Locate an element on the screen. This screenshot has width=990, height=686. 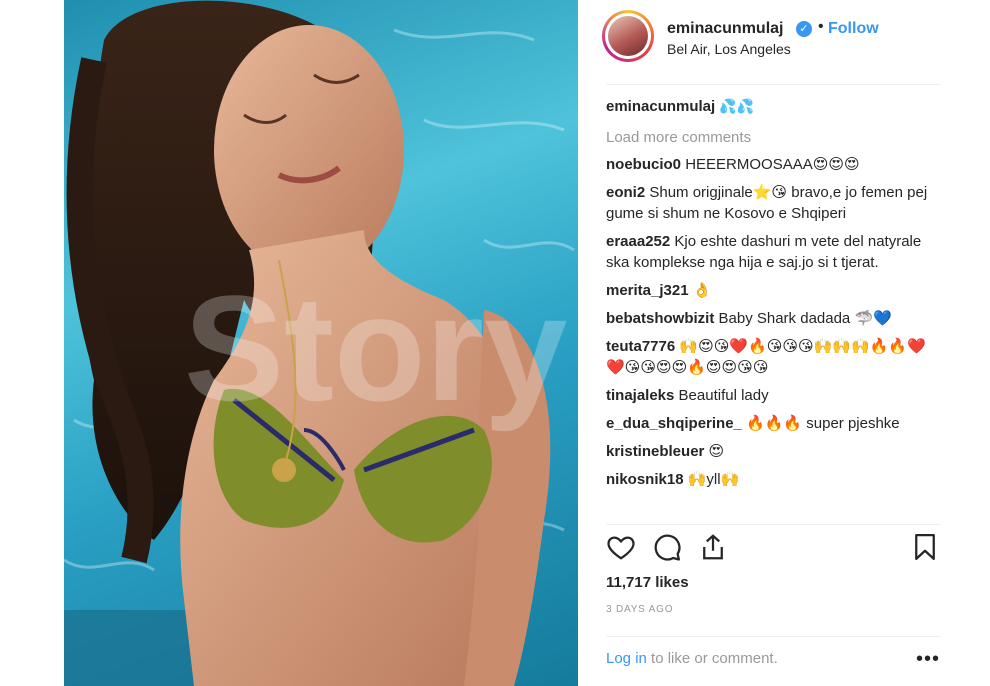
comment-username: e_dua_shqiperine_ is located at coordinates (674, 423).